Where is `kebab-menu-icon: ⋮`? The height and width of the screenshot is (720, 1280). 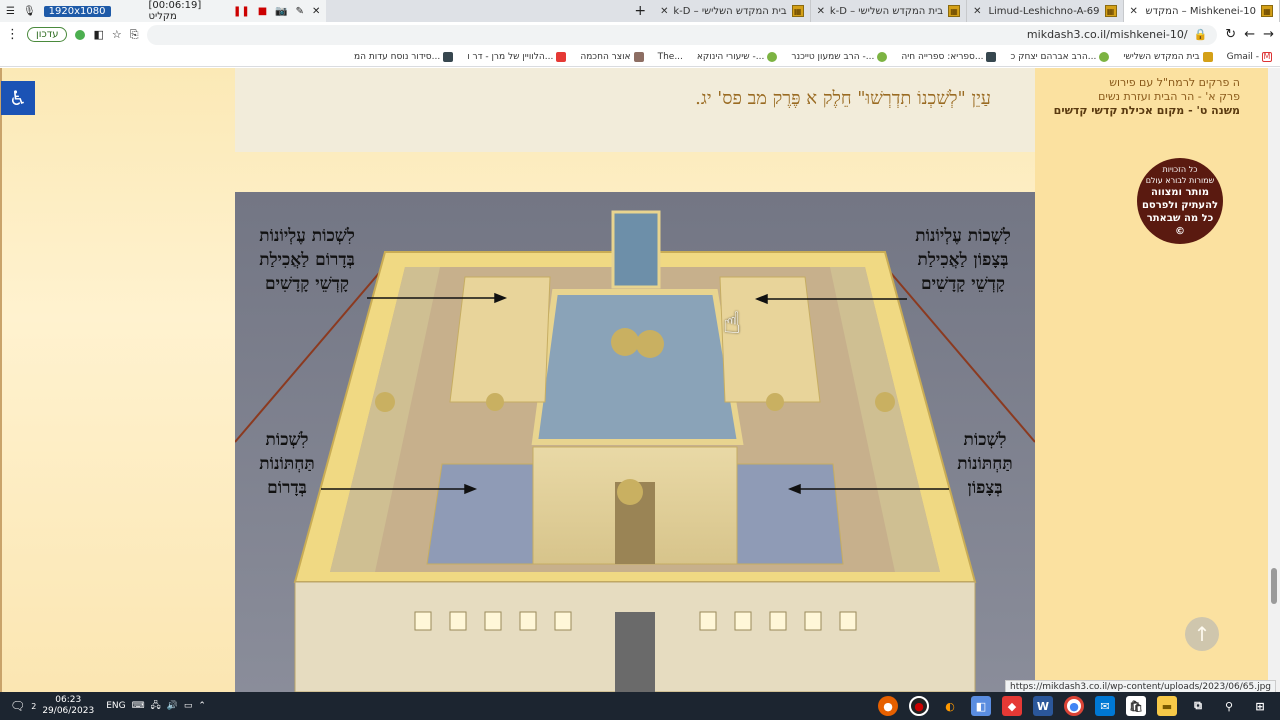 kebab-menu-icon: ⋮ is located at coordinates (12, 34).